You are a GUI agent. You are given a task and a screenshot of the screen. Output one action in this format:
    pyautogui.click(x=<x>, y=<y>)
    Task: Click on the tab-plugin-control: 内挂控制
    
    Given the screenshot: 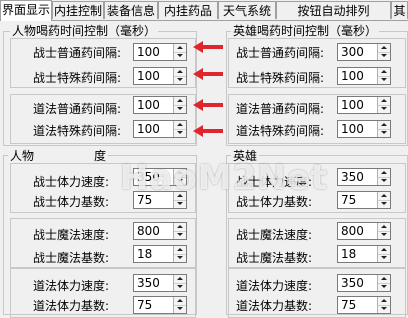 What is the action you would take?
    pyautogui.click(x=78, y=10)
    